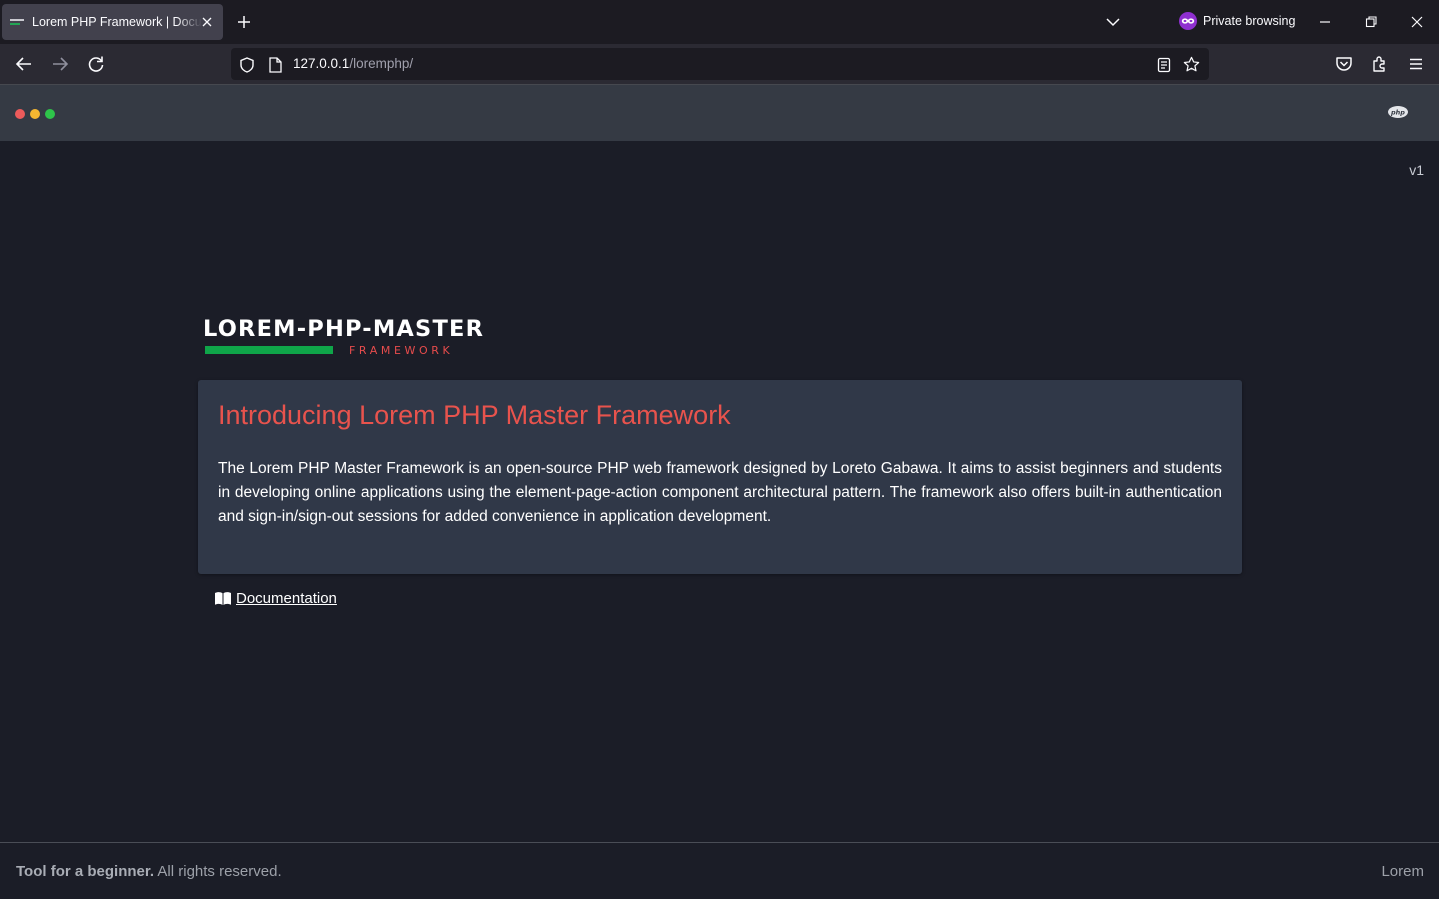 This screenshot has height=899, width=1439. Describe the element at coordinates (85, 871) in the screenshot. I see `footer-tagline: Tool for a beginner.` at that location.